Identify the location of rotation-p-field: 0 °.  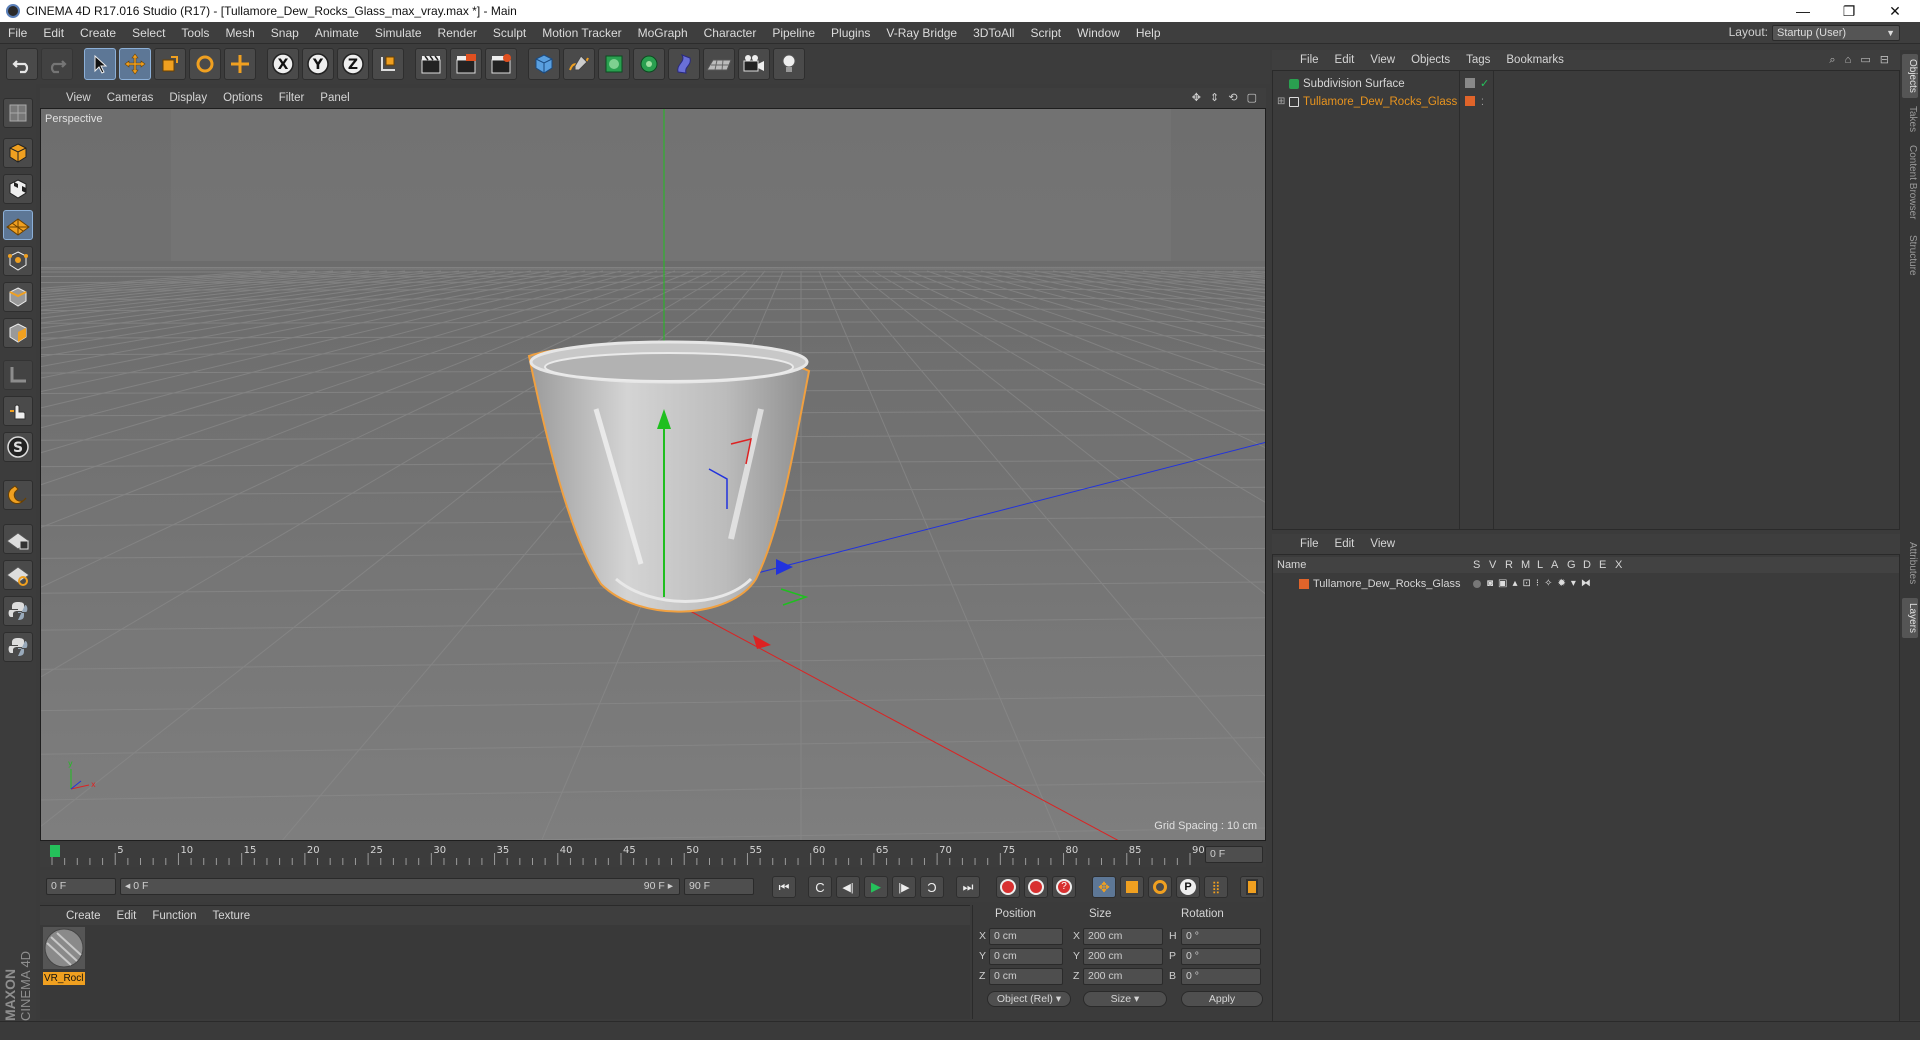
(1221, 956).